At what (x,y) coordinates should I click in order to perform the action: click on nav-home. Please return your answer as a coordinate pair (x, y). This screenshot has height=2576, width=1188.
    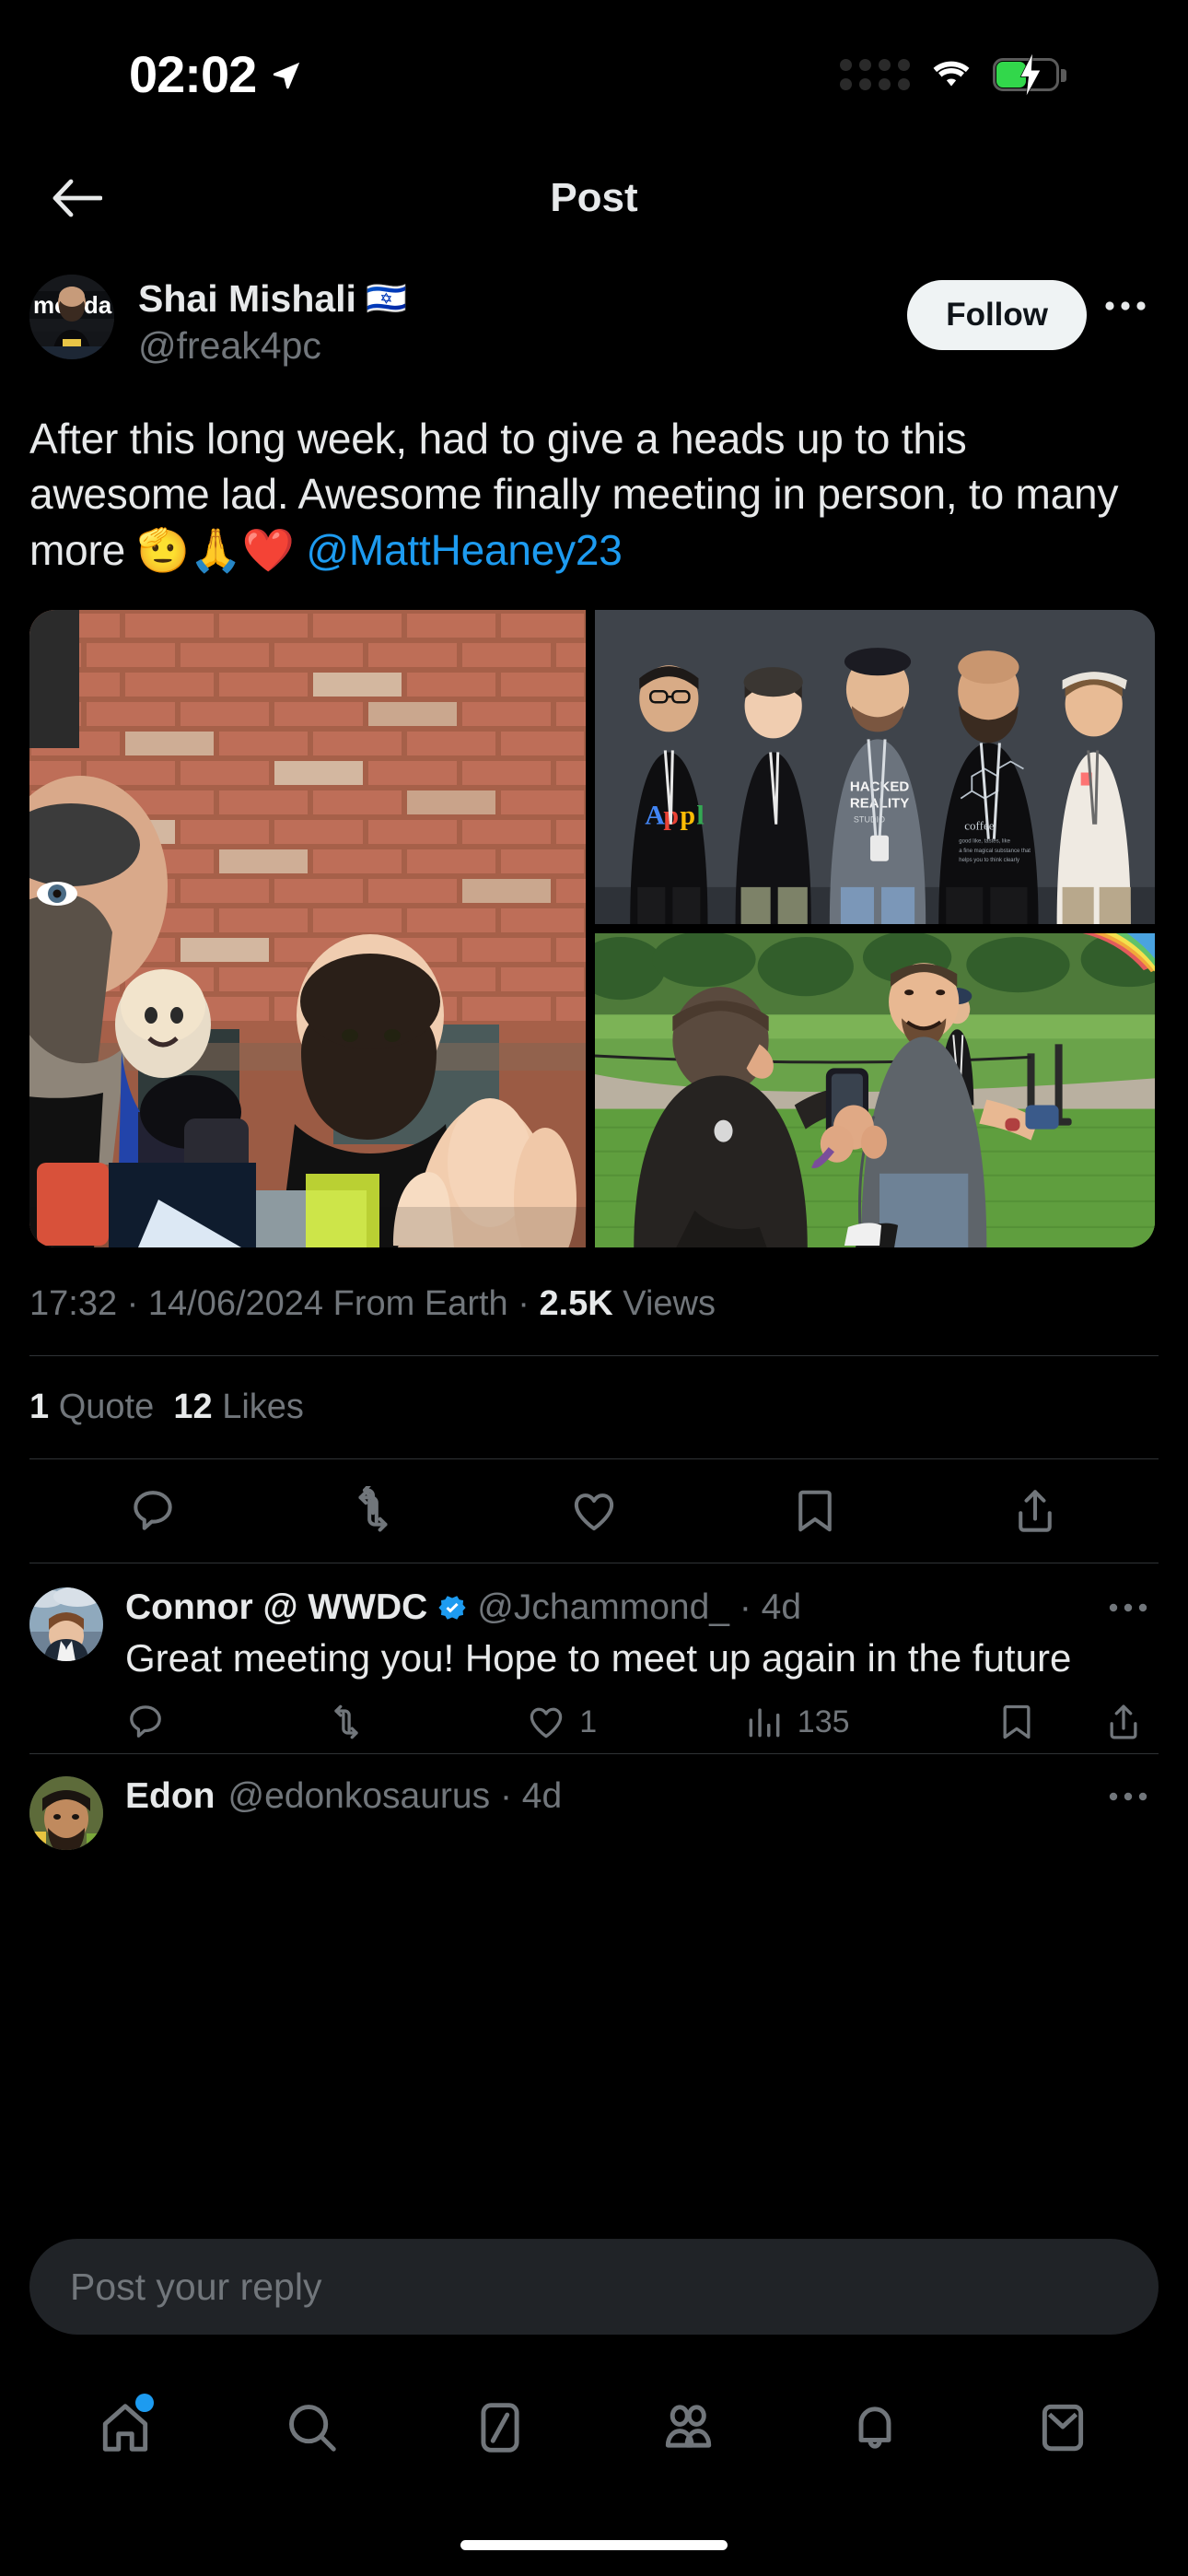
    Looking at the image, I should click on (125, 2427).